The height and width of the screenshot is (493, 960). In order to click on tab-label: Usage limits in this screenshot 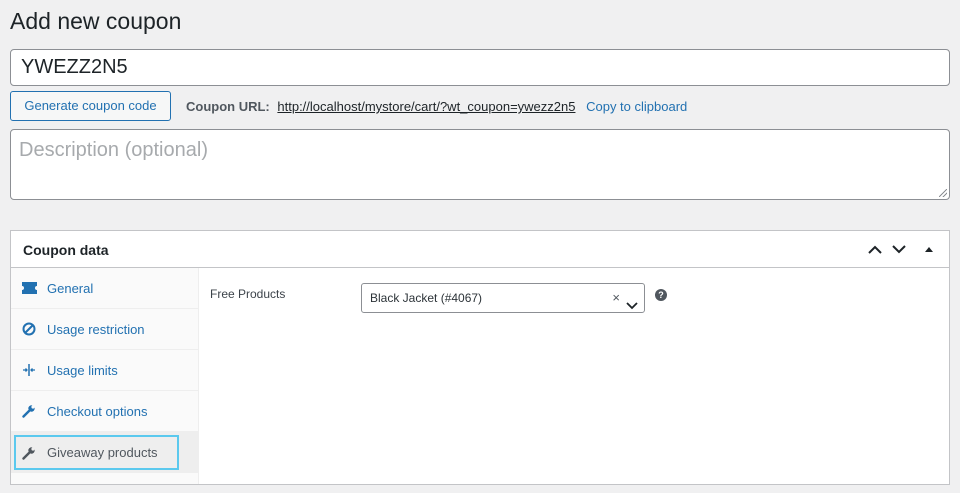, I will do `click(82, 370)`.